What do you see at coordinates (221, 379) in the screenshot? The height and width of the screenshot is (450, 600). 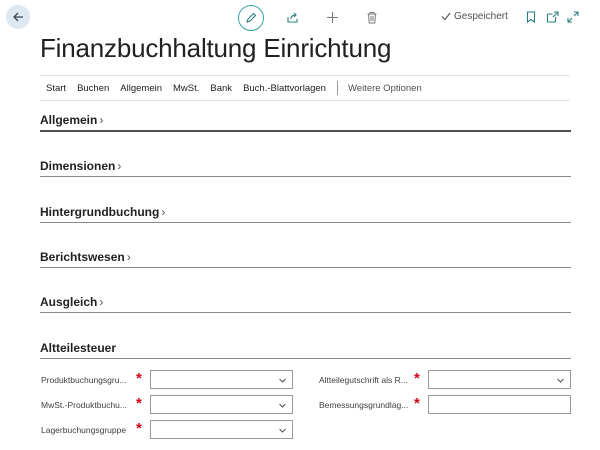 I see `produktbuchungsgruppe-dropdown` at bounding box center [221, 379].